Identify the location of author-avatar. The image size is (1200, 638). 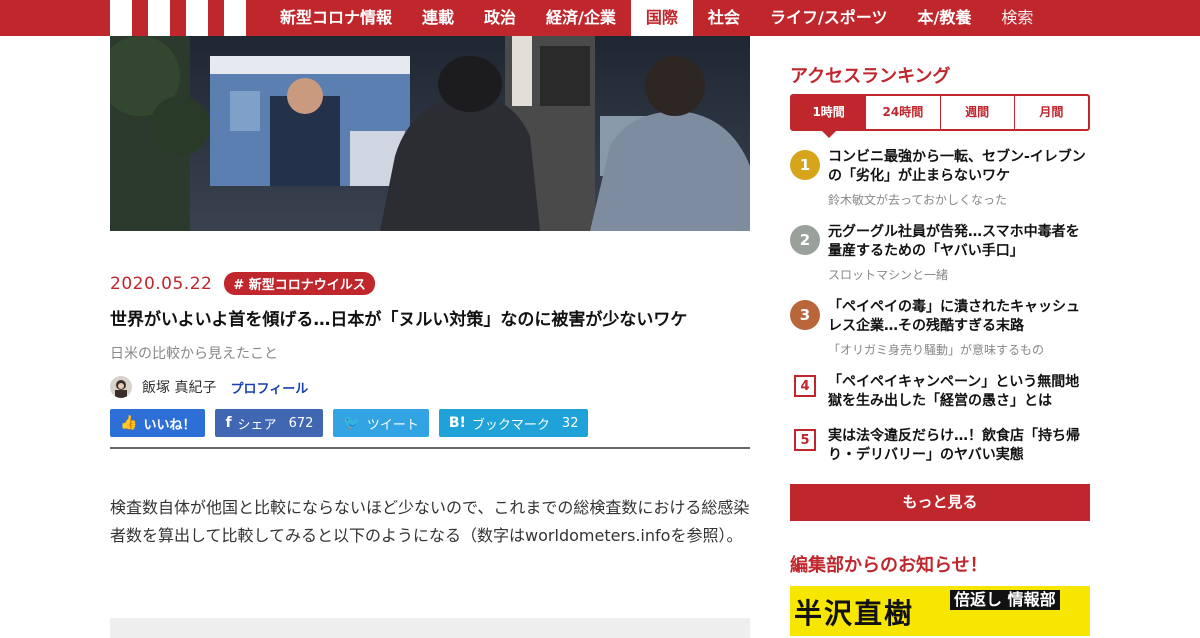
(121, 387).